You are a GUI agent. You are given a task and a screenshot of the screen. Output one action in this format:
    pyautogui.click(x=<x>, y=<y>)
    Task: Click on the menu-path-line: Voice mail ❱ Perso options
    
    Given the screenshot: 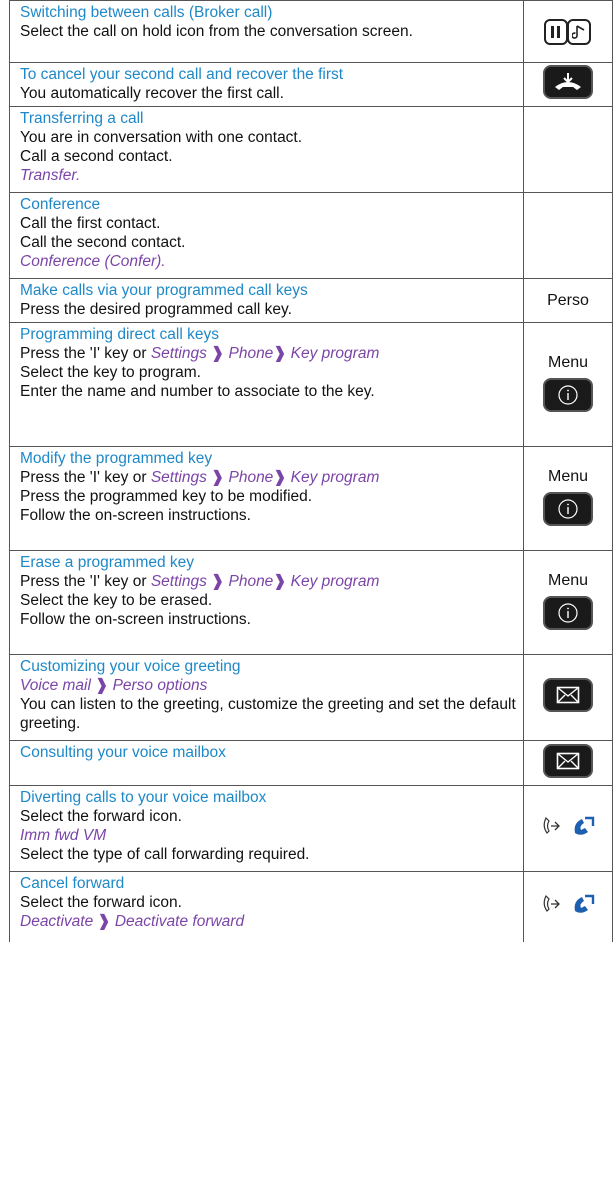 What is the action you would take?
    pyautogui.click(x=268, y=685)
    